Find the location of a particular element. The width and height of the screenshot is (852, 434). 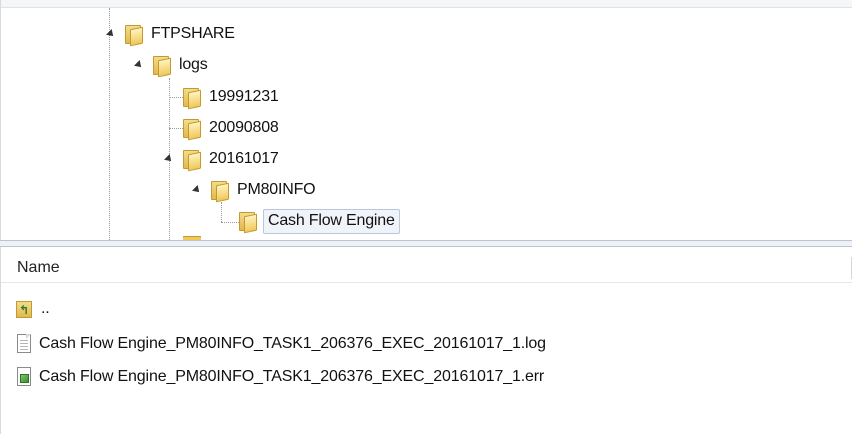

column-header-name: Name is located at coordinates (426, 268).